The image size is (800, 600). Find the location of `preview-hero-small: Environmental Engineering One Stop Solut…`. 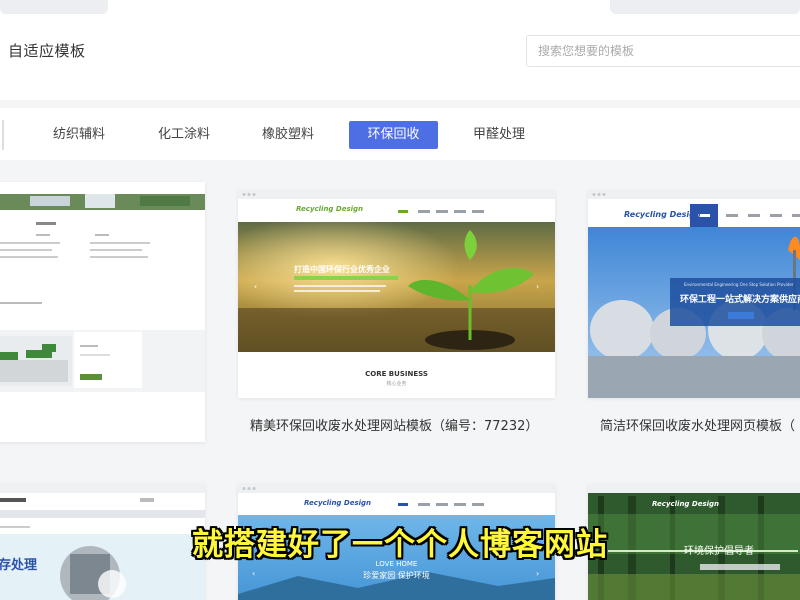

preview-hero-small: Environmental Engineering One Stop Solut… is located at coordinates (739, 284).